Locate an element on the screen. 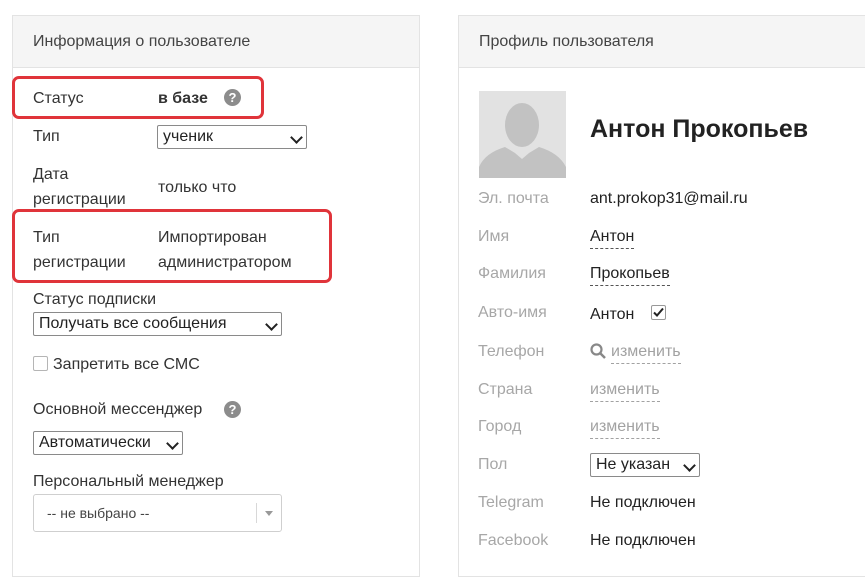 The width and height of the screenshot is (865, 577). subscription-label: Статус подписки is located at coordinates (95, 299).